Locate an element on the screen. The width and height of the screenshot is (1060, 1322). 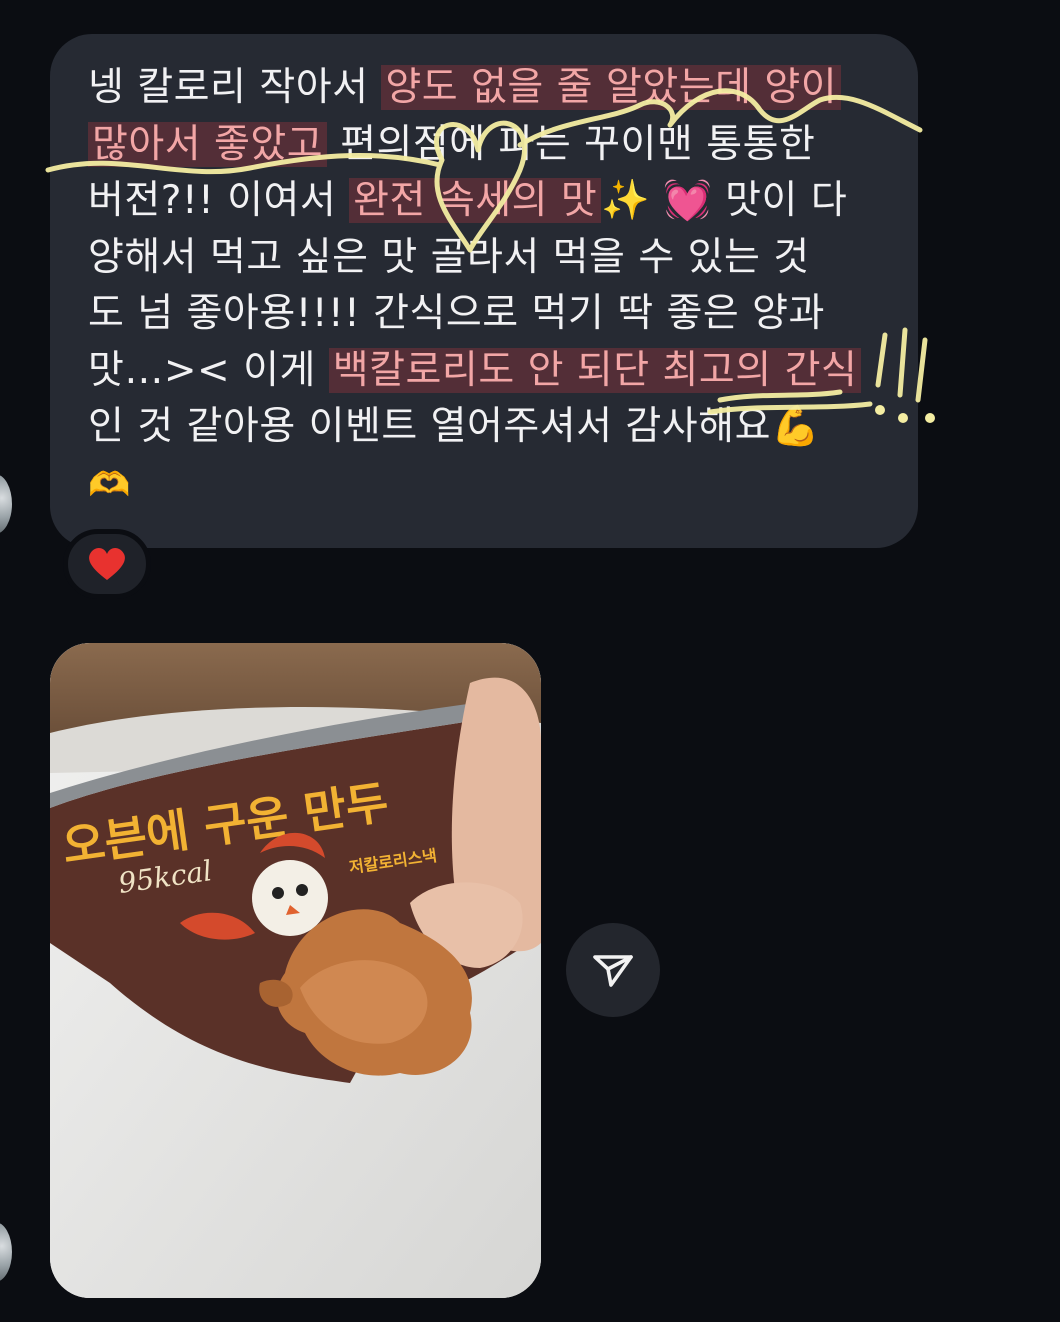
message-line: 버전?!! 이여서 완전 속세의 맛 ✨ 💓 맛이 다 is located at coordinates (488, 201).